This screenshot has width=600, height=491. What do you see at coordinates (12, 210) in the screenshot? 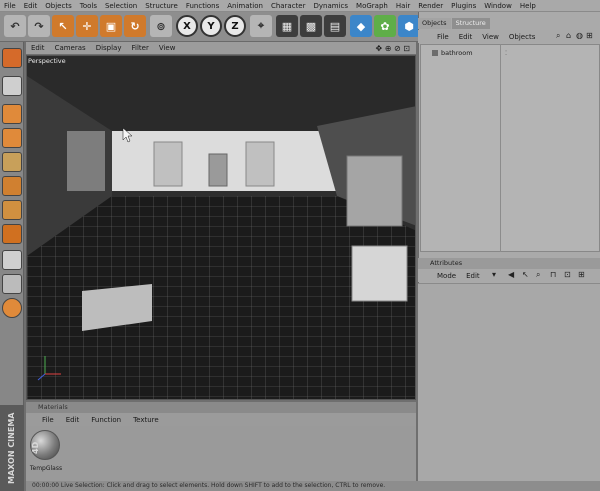
I see `use-edge-tool-icon` at bounding box center [12, 210].